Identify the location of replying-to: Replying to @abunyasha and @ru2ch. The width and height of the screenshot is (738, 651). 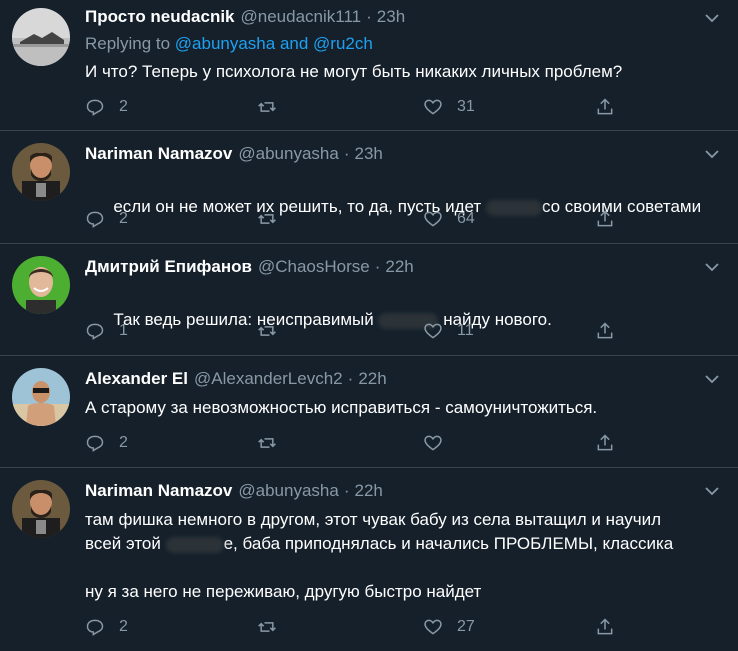
(229, 44).